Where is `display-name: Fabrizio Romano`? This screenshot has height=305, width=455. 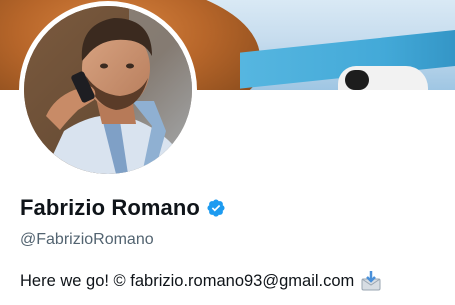 display-name: Fabrizio Romano is located at coordinates (110, 207).